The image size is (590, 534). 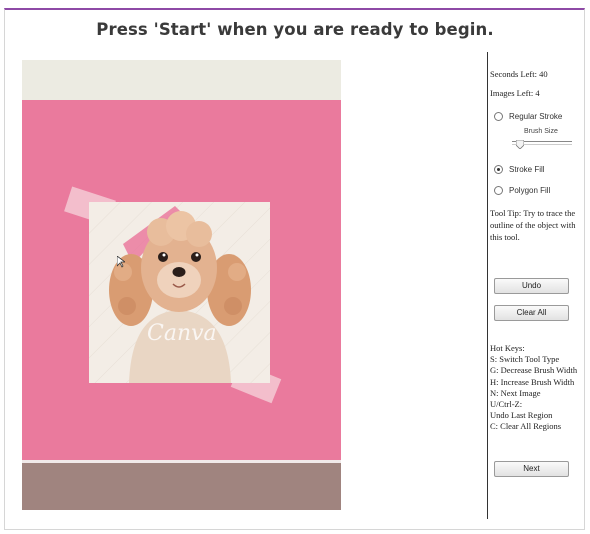 I want to click on seconds-left: Seconds Left: 40, so click(x=519, y=74).